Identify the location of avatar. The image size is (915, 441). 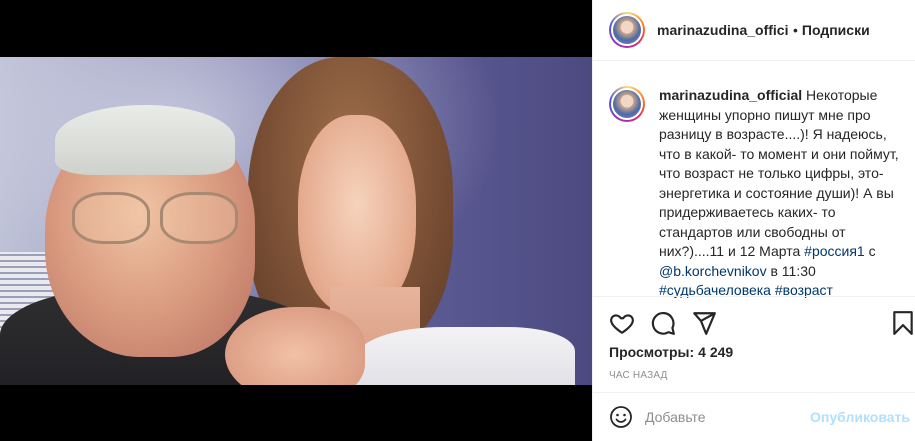
(627, 30).